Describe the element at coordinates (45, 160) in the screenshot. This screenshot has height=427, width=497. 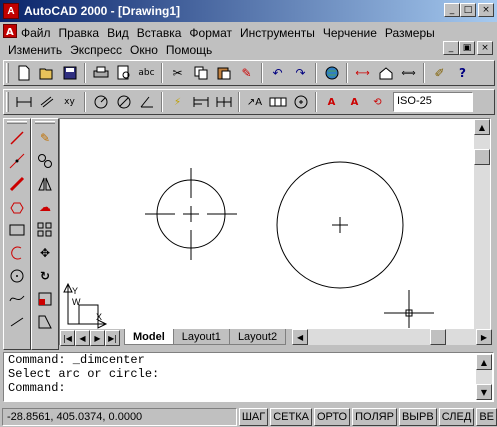
I see `copy-object-icon` at that location.